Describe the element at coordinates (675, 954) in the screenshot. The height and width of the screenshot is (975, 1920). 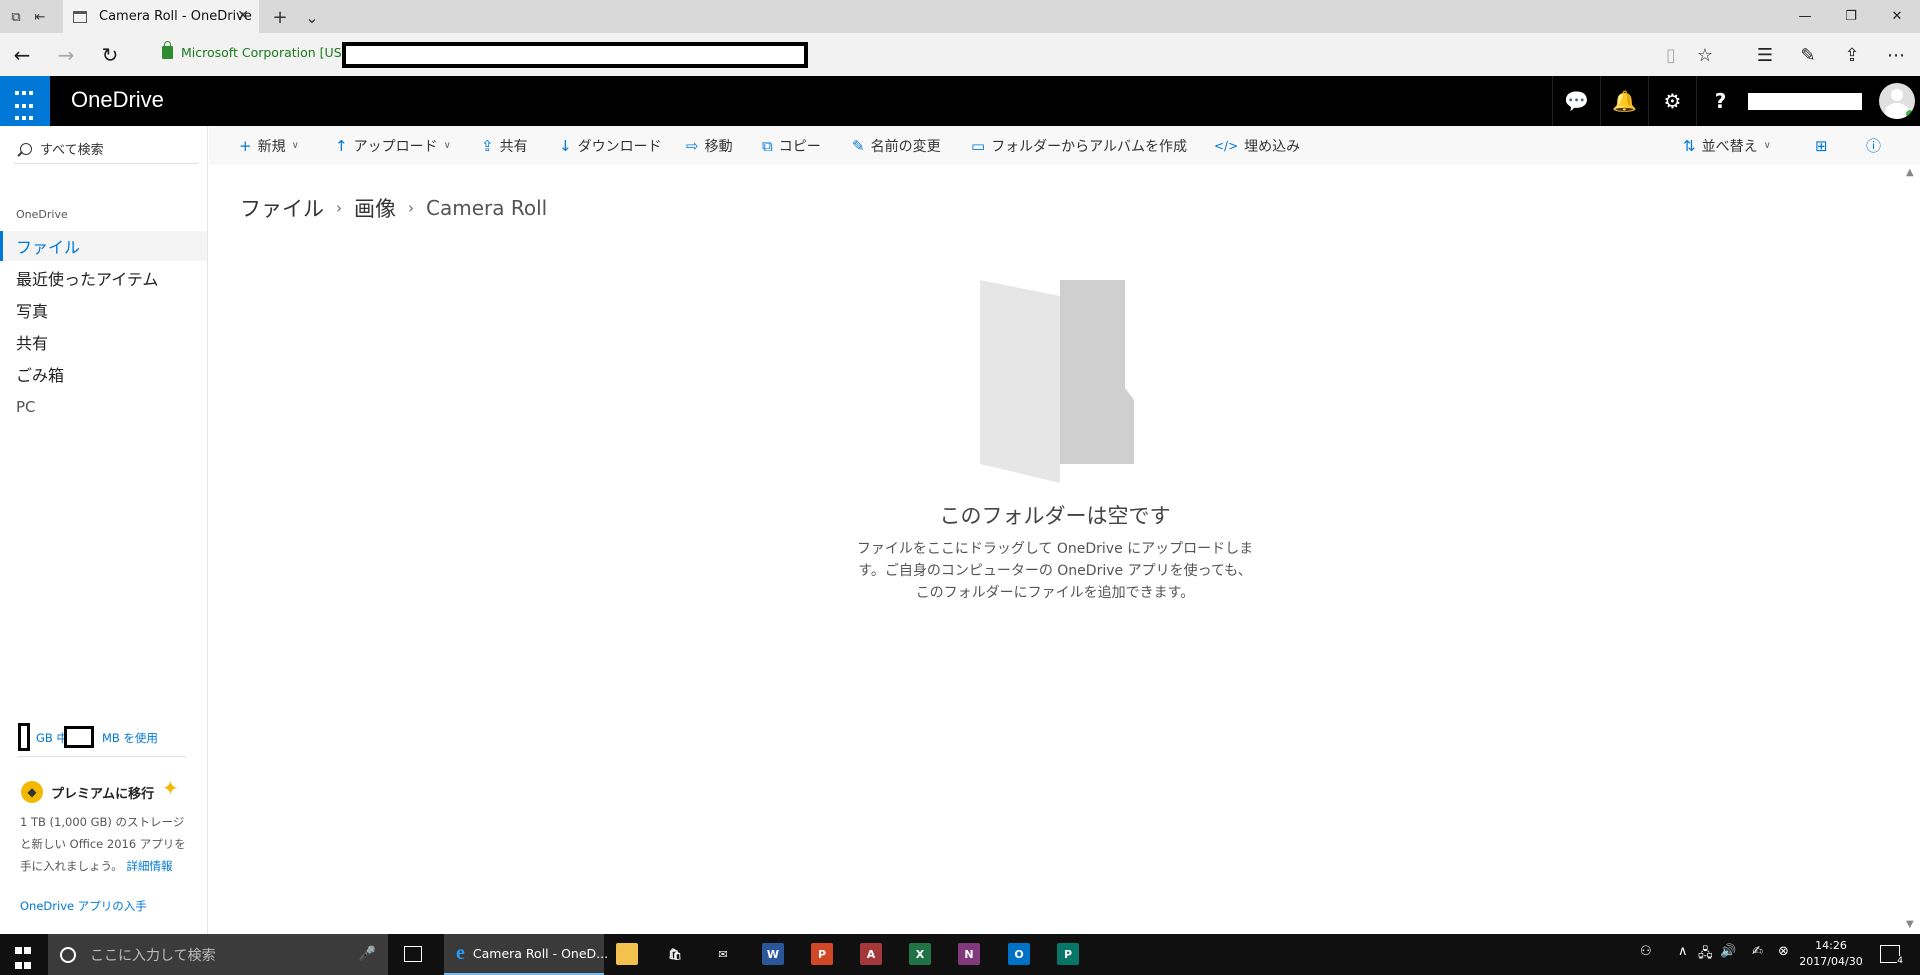
I see `taskbar-app-store-icon: 🛍` at that location.